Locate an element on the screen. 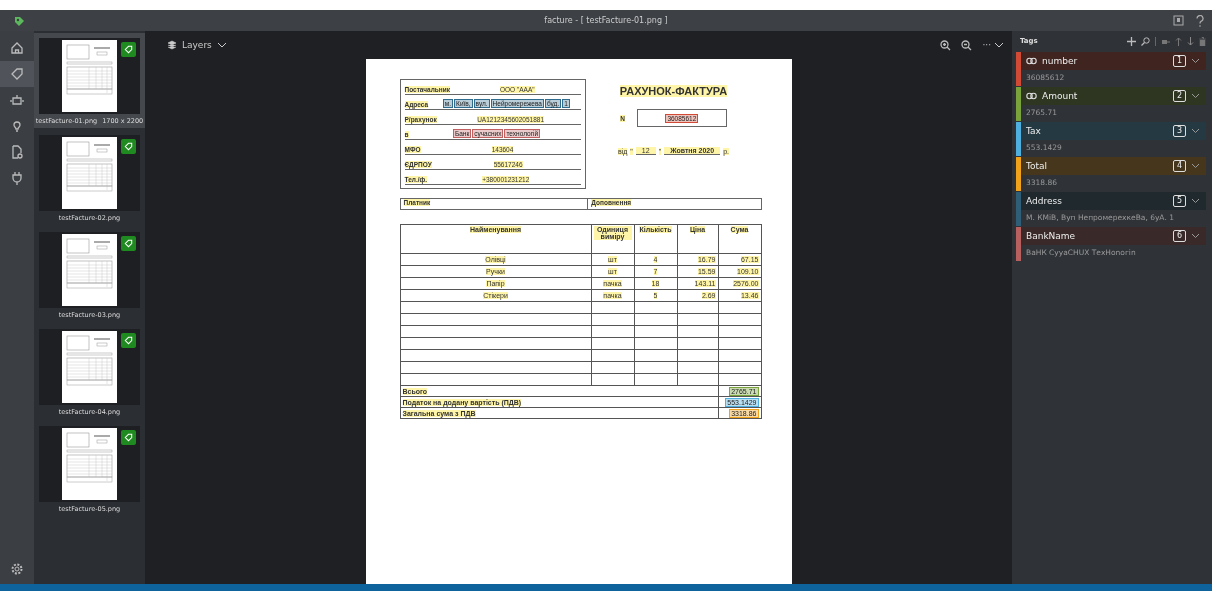 The width and height of the screenshot is (1212, 591). hotkey-badge: 1 is located at coordinates (1179, 61).